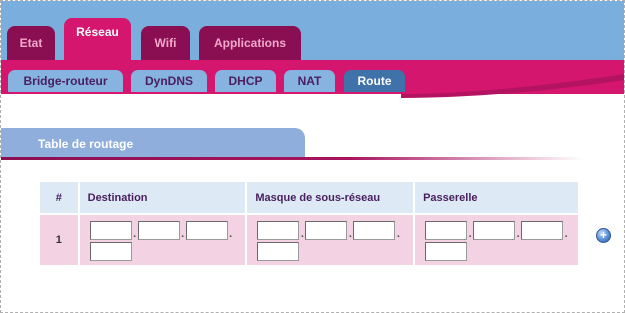  I want to click on col-header-number: #, so click(59, 197).